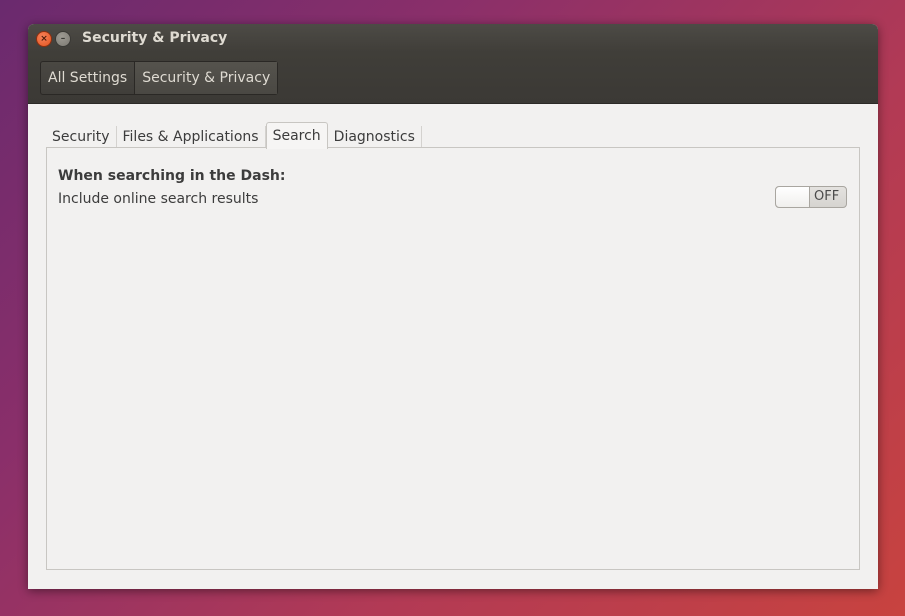 This screenshot has height=616, width=905. I want to click on breadcrumb-all-settings: All Settings, so click(87, 78).